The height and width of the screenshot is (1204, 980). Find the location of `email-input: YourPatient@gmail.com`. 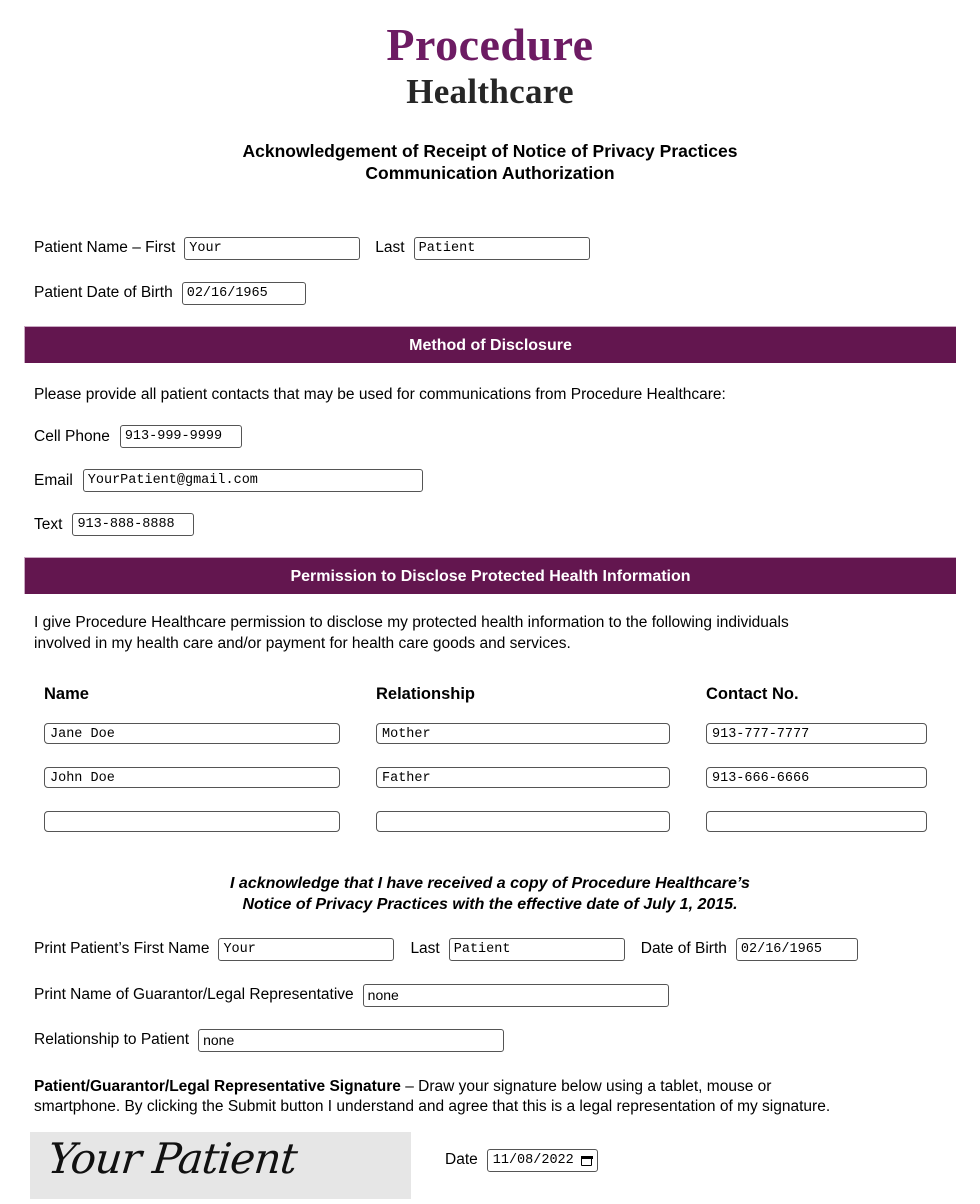

email-input: YourPatient@gmail.com is located at coordinates (252, 481).